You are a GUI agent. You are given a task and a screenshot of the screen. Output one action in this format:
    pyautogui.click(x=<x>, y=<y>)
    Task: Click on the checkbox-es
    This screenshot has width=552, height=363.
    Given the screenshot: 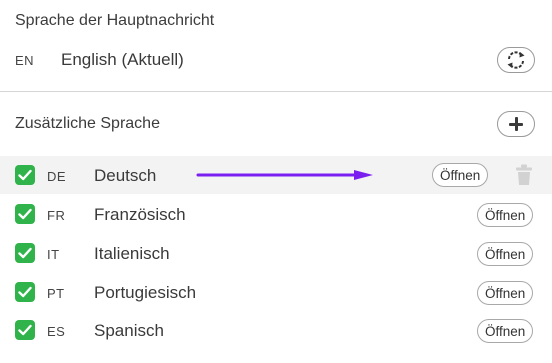 What is the action you would take?
    pyautogui.click(x=25, y=330)
    